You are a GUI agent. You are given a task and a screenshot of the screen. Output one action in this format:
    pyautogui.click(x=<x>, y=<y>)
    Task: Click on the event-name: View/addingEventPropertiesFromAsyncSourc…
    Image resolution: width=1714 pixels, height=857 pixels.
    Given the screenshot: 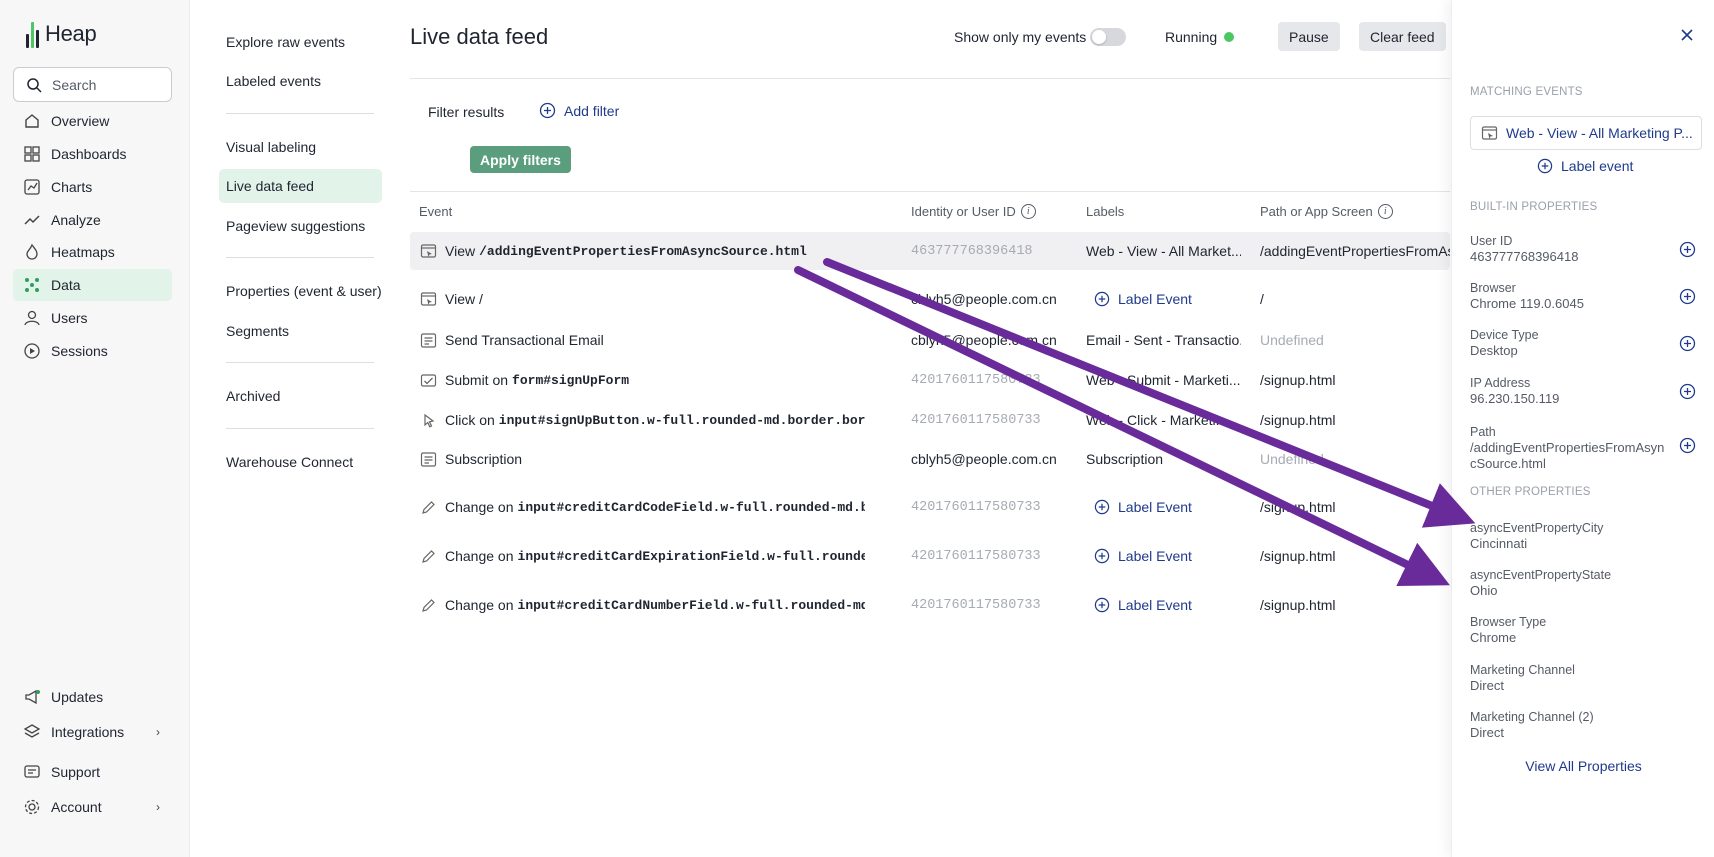 What is the action you would take?
    pyautogui.click(x=655, y=251)
    